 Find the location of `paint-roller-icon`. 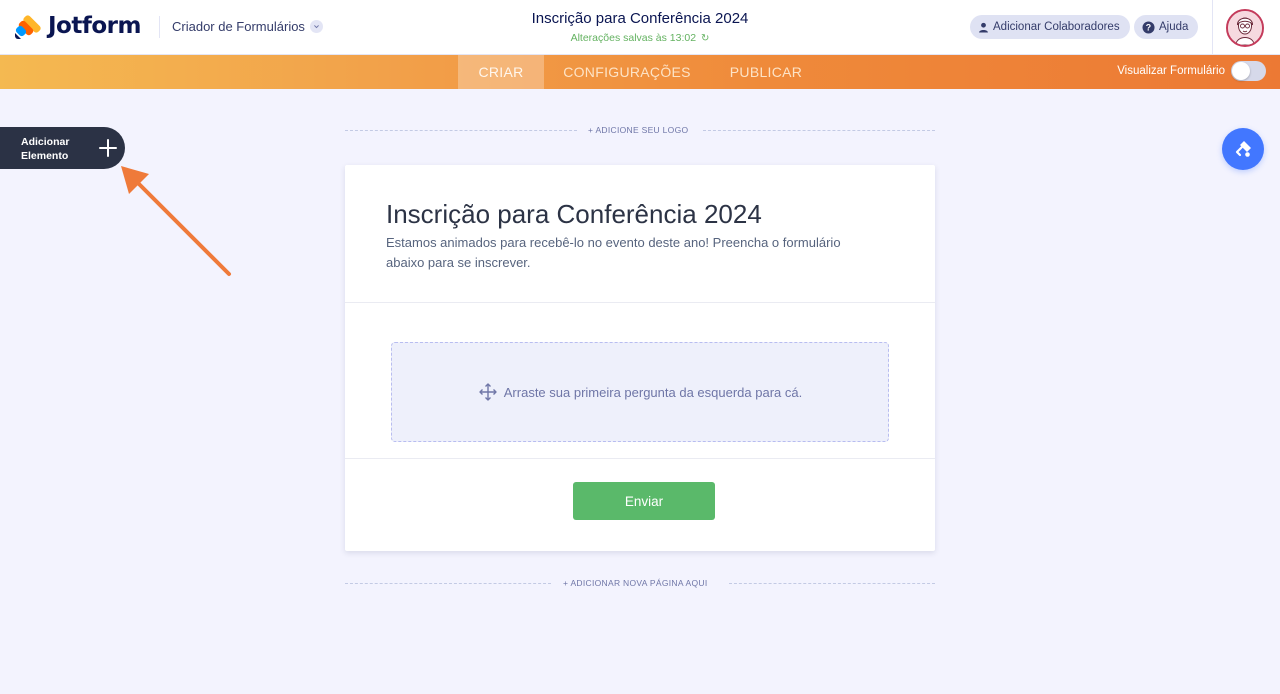

paint-roller-icon is located at coordinates (1243, 149).